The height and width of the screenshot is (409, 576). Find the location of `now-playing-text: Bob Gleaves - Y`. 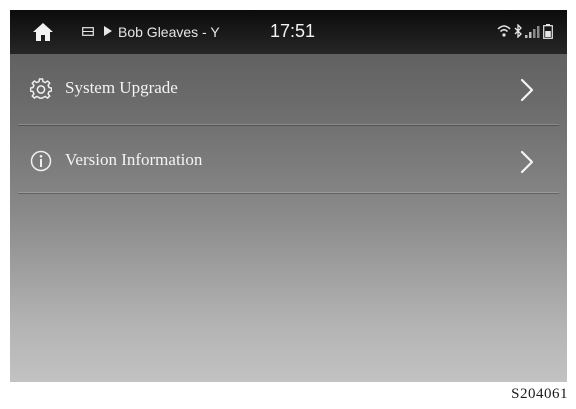

now-playing-text: Bob Gleaves - Y is located at coordinates (169, 32).